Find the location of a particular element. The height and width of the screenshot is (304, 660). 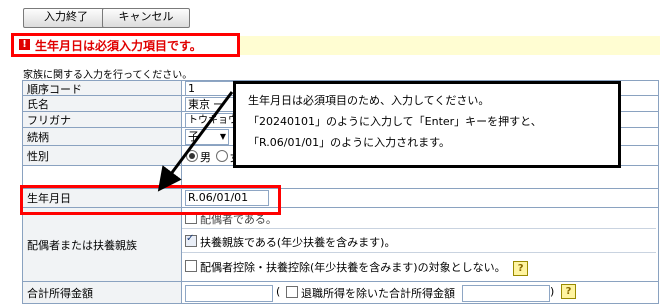

retire-excluded-label: 退職所得を除いた合計所得金額 is located at coordinates (378, 293).